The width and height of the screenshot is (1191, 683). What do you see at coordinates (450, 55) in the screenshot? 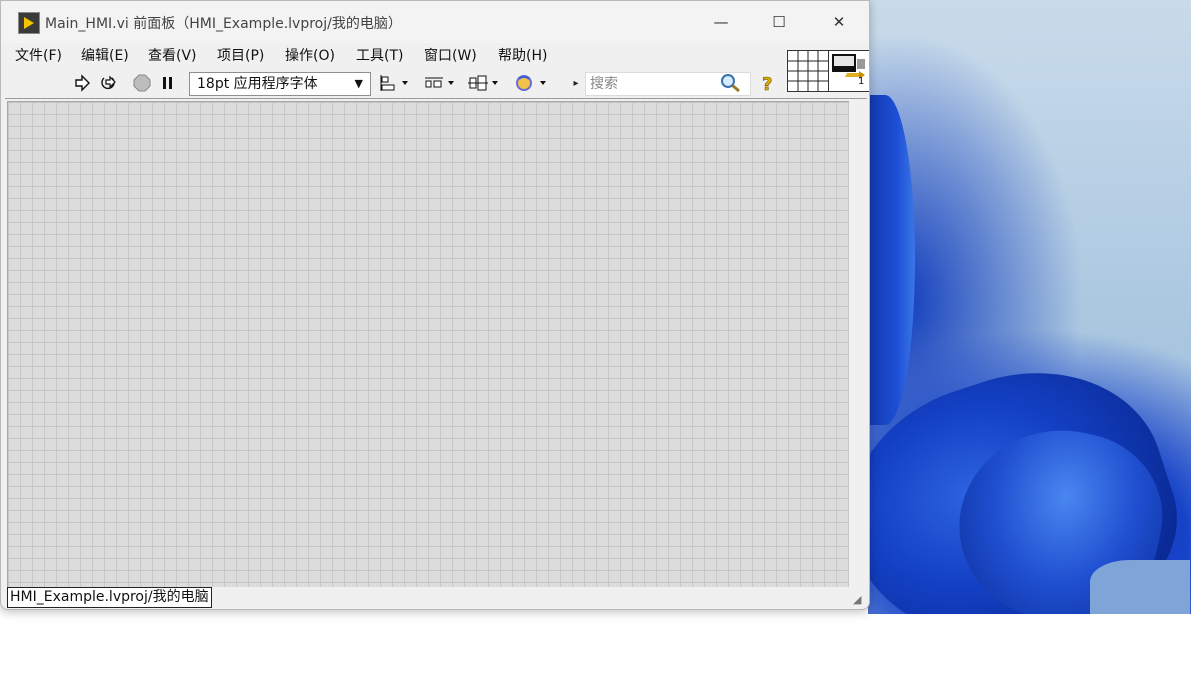
I see `menu-window: 窗口(W)` at bounding box center [450, 55].